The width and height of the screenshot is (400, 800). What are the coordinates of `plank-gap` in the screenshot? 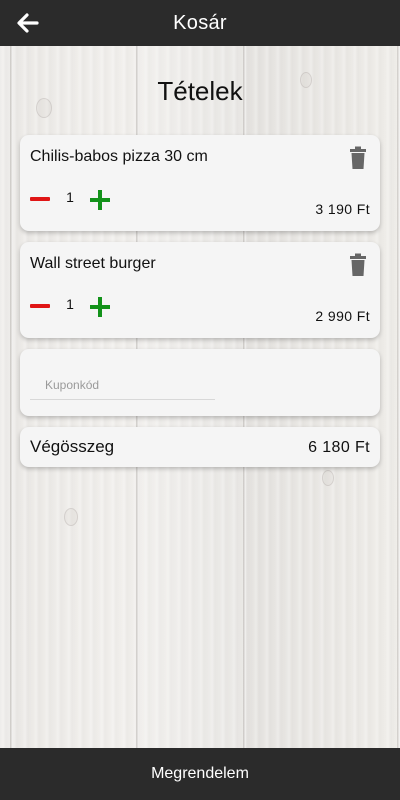 It's located at (11, 397).